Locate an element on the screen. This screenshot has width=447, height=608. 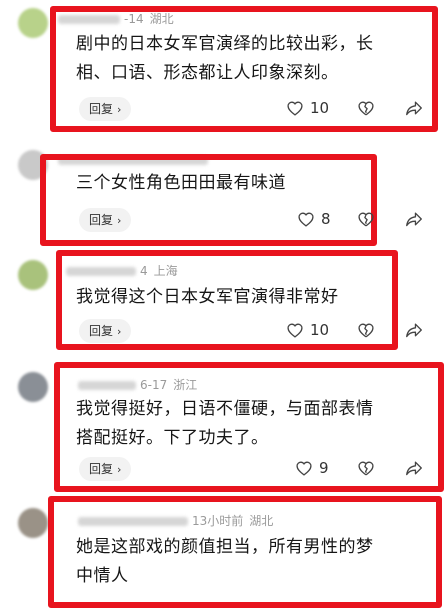
comment-text-line: 她是这部戏的颜值担当，所有男性的梦 is located at coordinates (225, 547).